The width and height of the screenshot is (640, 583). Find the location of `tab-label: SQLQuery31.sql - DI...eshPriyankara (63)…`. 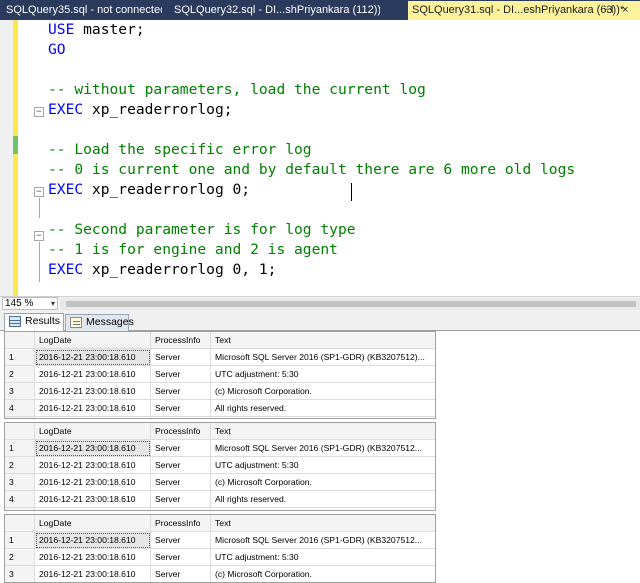

tab-label: SQLQuery31.sql - DI...eshPriyankara (63)… is located at coordinates (518, 10).